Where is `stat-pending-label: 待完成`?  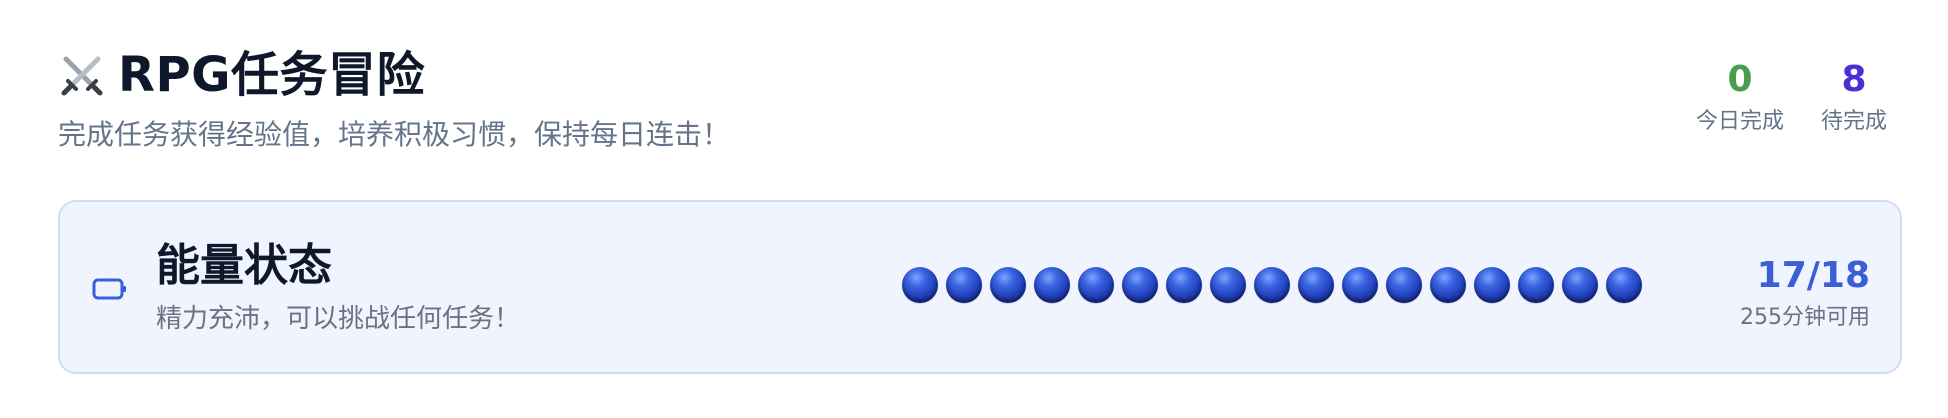
stat-pending-label: 待完成 is located at coordinates (1853, 121).